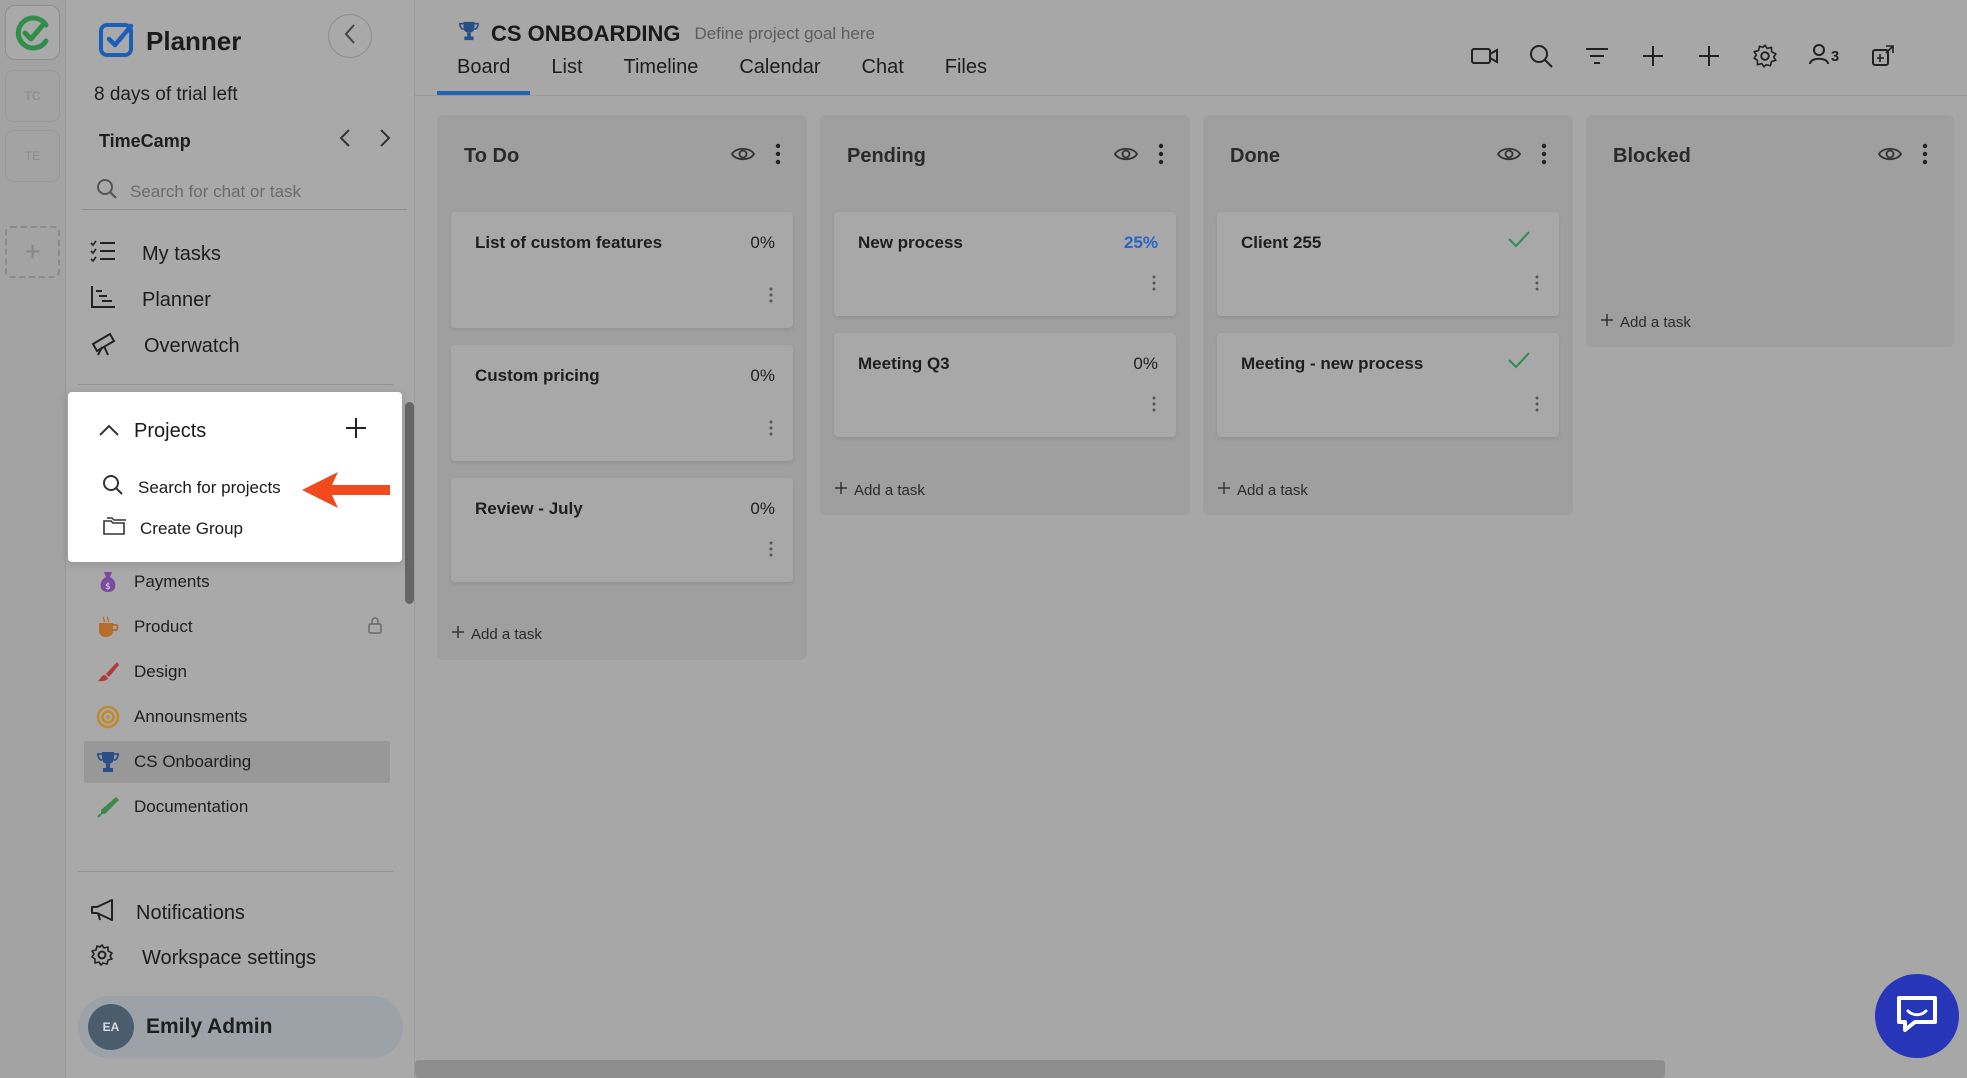 The height and width of the screenshot is (1078, 1967). Describe the element at coordinates (904, 363) in the screenshot. I see `task-title: Meeting Q3` at that location.